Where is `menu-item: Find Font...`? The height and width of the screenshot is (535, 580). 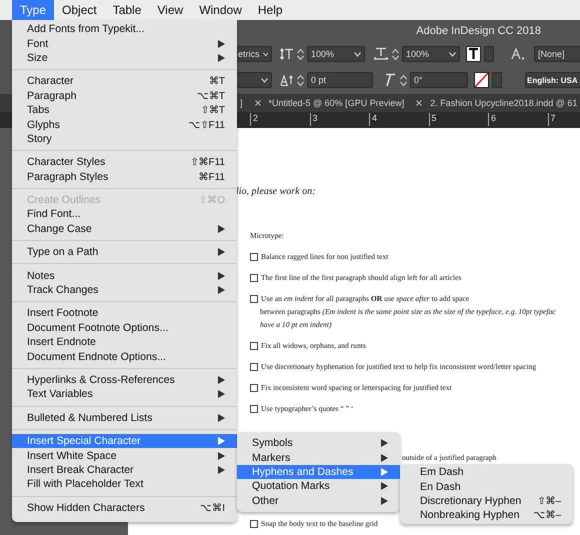
menu-item: Find Font... is located at coordinates (124, 214).